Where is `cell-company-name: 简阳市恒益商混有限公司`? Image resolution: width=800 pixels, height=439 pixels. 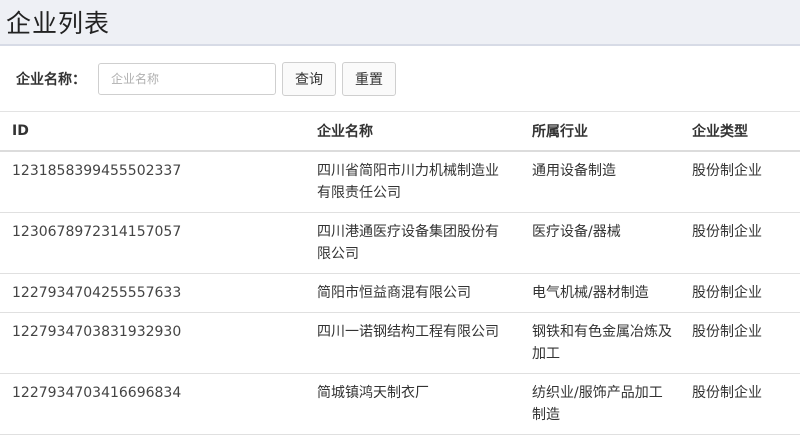 cell-company-name: 简阳市恒益商混有限公司 is located at coordinates (412, 293).